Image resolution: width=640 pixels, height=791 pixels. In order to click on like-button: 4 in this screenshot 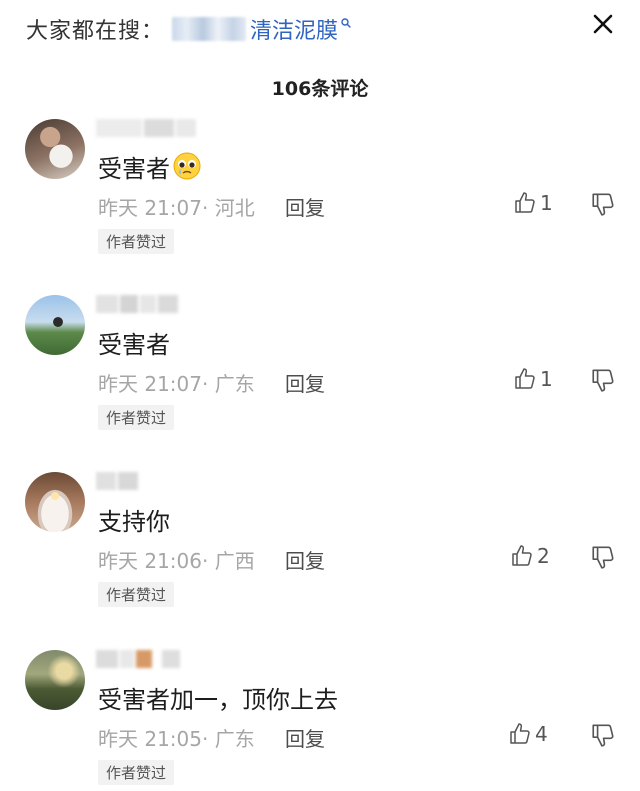, I will do `click(528, 734)`.